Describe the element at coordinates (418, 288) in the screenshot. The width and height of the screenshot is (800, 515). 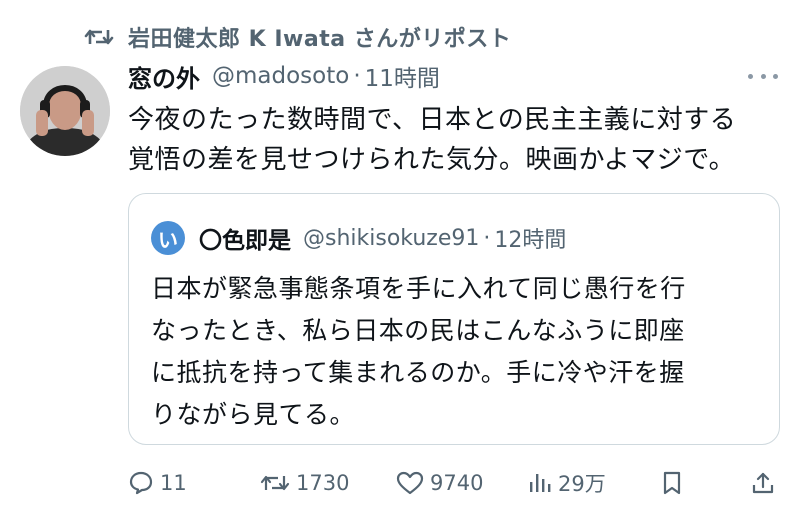
I see `quote-text-line: 日本が緊急事態条項を手に入れて同じ愚行を行` at that location.